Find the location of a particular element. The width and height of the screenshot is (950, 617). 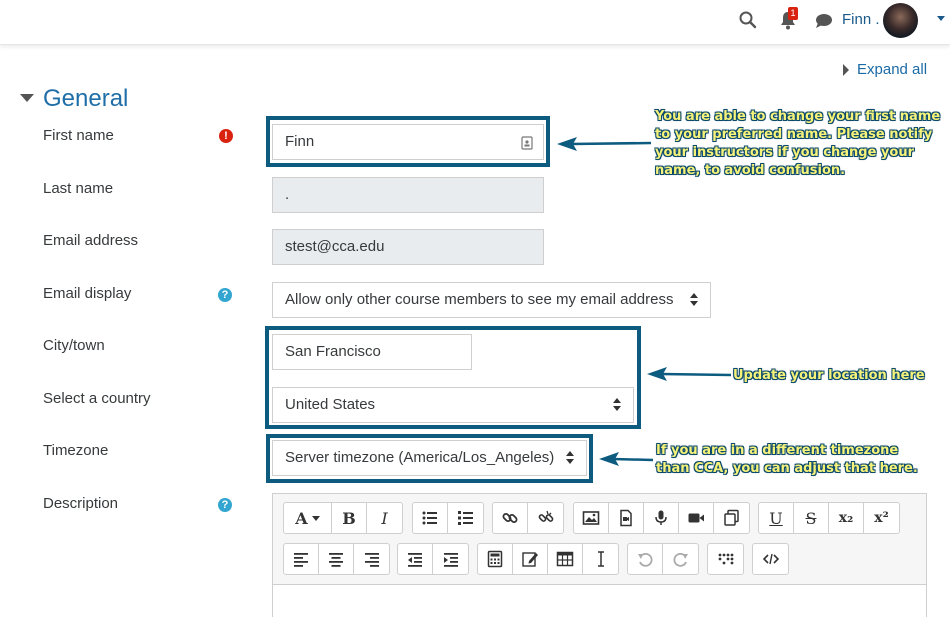

media-button is located at coordinates (626, 518).